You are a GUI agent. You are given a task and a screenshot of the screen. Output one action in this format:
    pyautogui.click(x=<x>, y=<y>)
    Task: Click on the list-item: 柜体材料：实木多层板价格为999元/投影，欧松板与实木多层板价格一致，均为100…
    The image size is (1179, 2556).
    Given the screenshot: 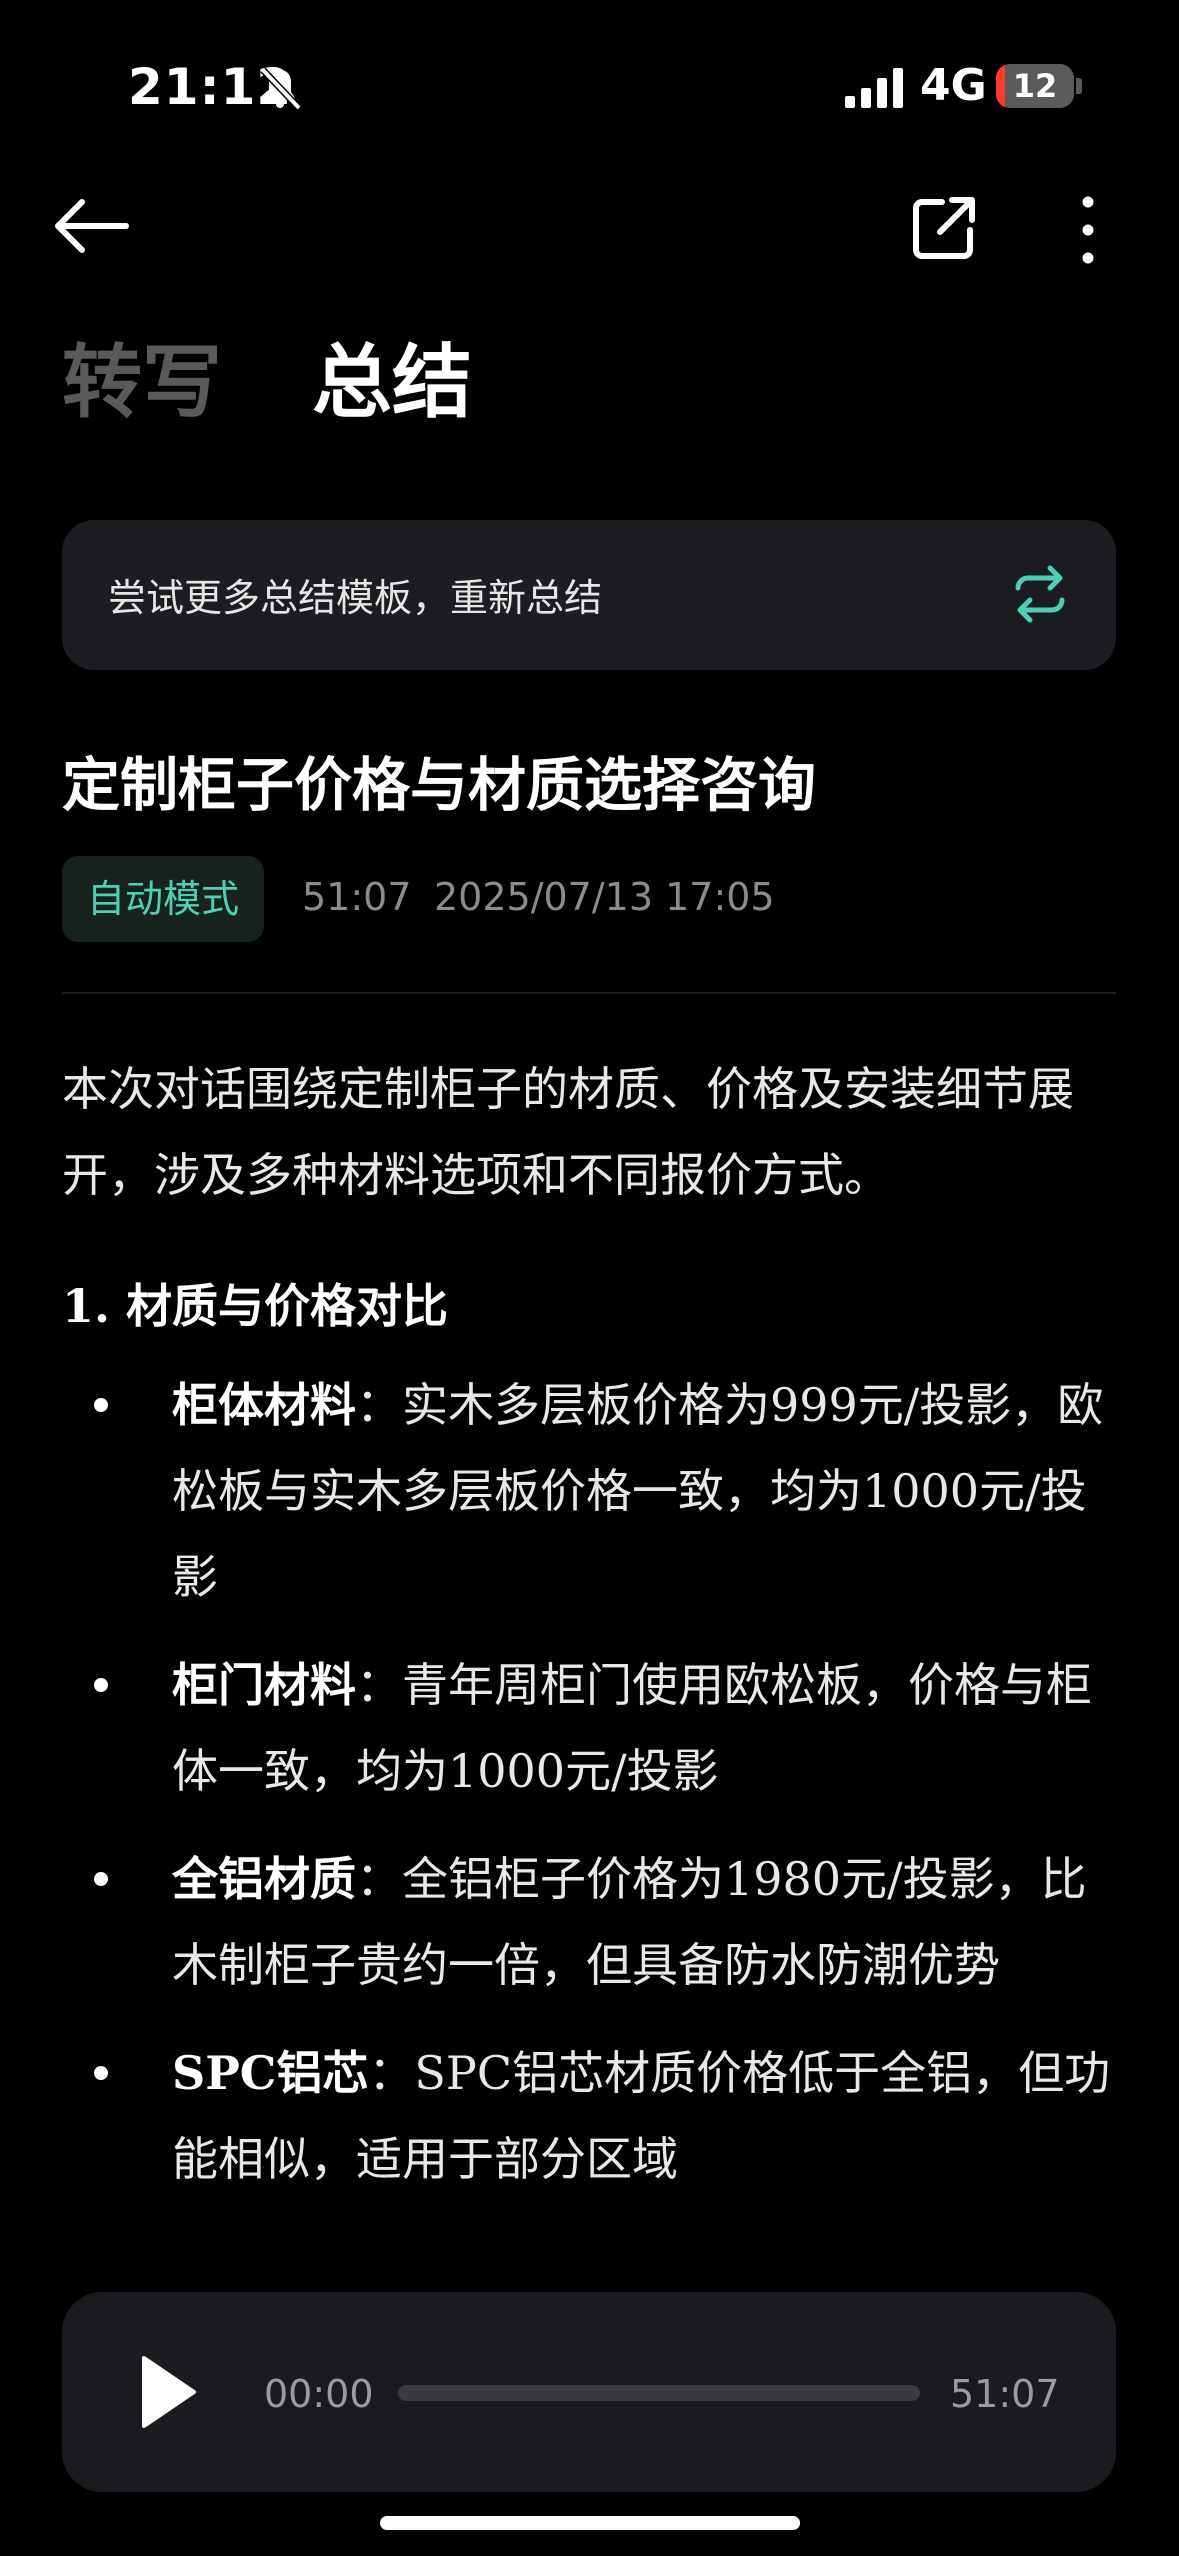 What is the action you would take?
    pyautogui.click(x=589, y=1491)
    